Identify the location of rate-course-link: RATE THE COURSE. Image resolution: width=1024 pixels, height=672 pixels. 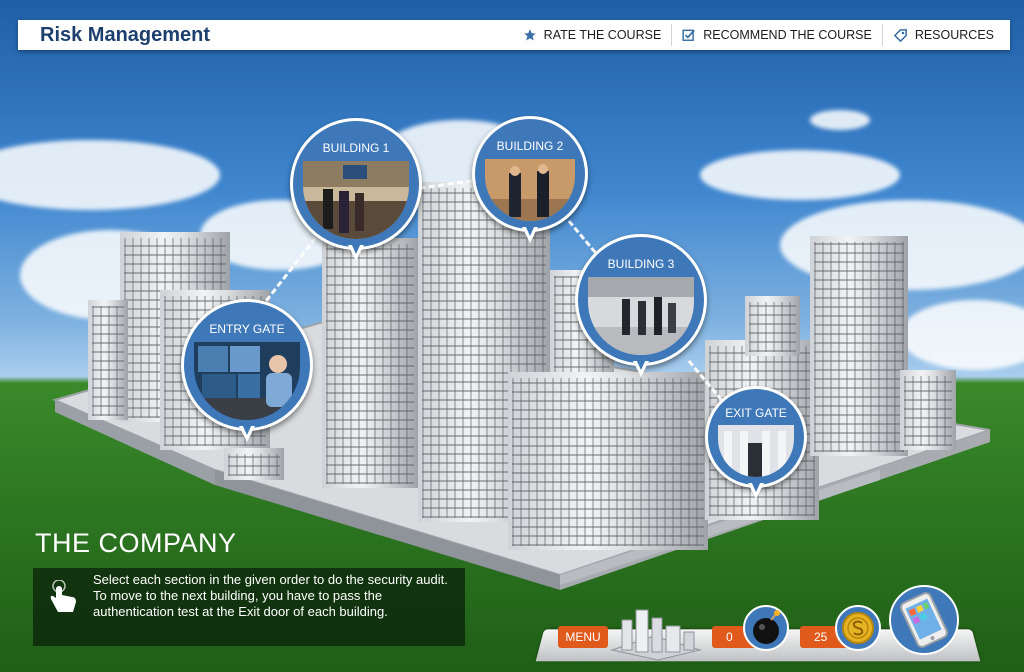
(592, 35).